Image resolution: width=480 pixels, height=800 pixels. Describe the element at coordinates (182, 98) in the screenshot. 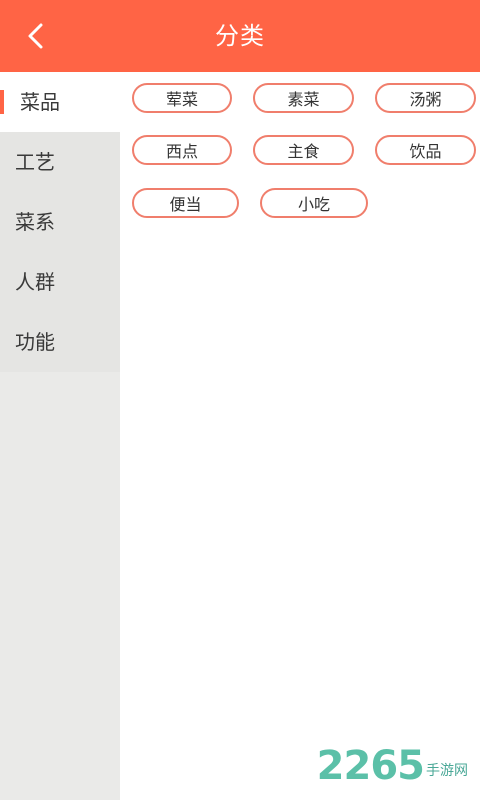

I see `category-chip-meat: 荤菜` at that location.